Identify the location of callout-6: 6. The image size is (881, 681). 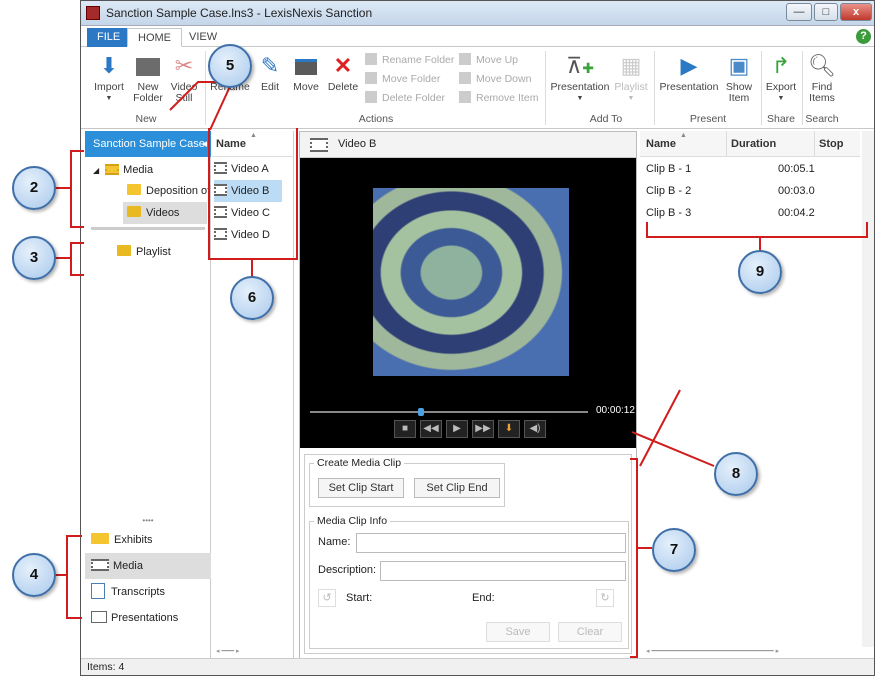
(252, 298).